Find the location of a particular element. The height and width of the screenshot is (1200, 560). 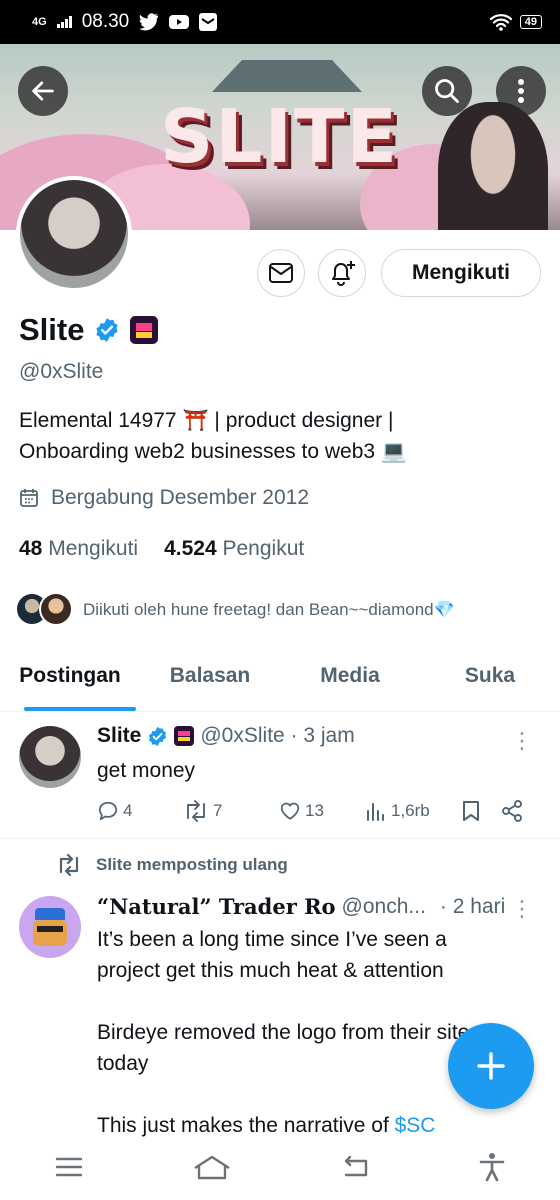

active-tab-indicator is located at coordinates (80, 709).